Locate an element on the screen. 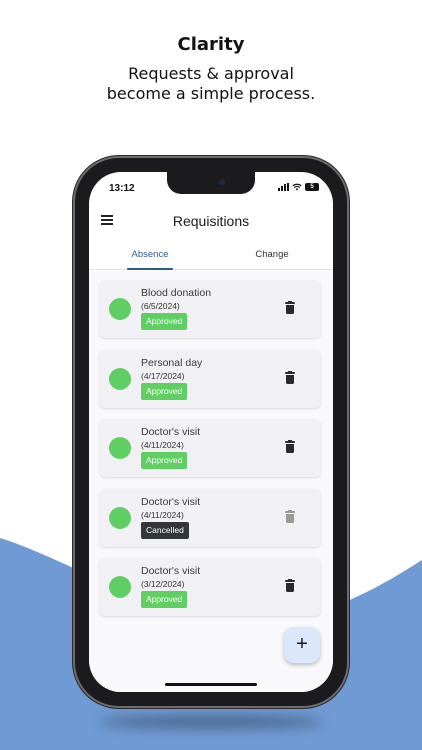  plus-icon: + is located at coordinates (302, 644).